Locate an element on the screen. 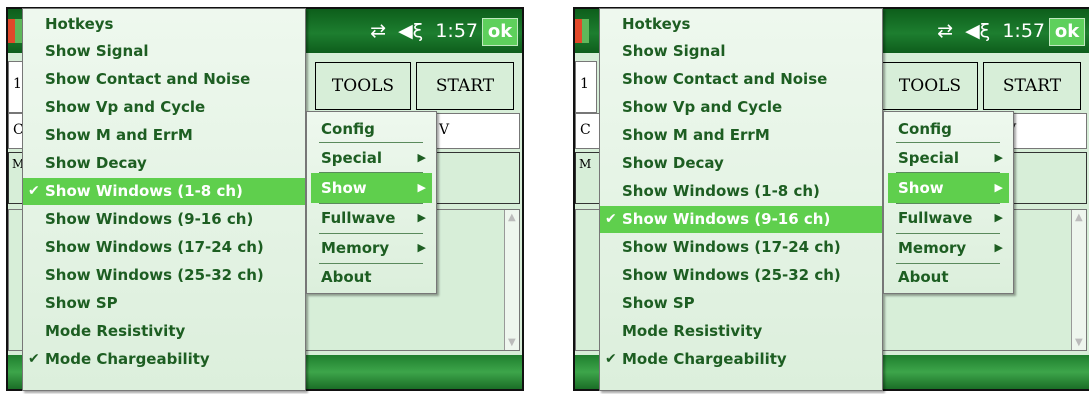 This screenshot has width=1089, height=394. menu-item-label: Show Windows (25-32 ch) is located at coordinates (154, 275).